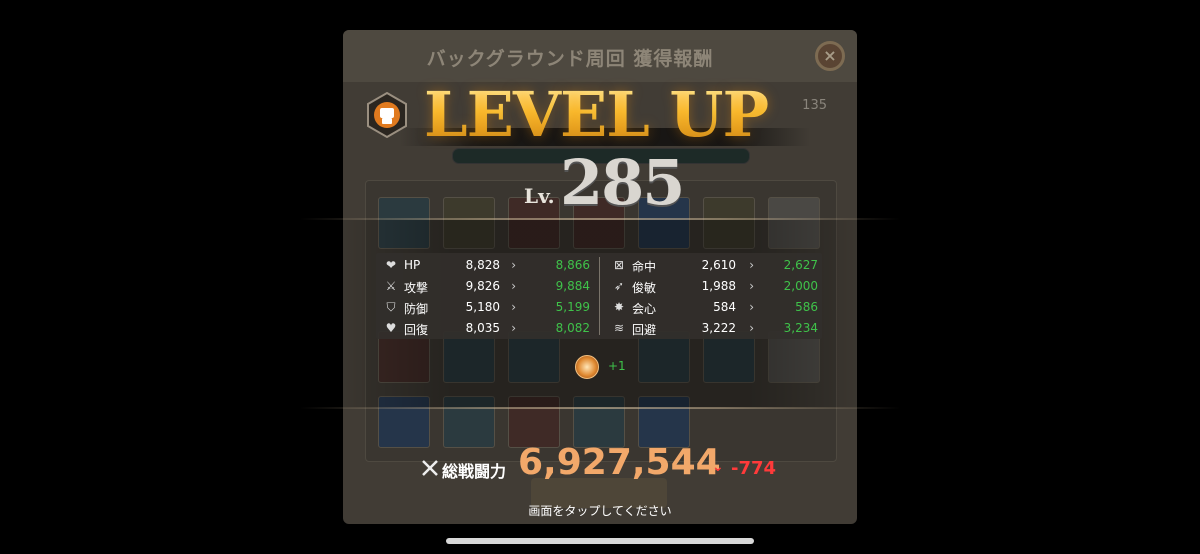 This screenshot has width=1200, height=554. I want to click on stat-new-value: 8,082, so click(572, 328).